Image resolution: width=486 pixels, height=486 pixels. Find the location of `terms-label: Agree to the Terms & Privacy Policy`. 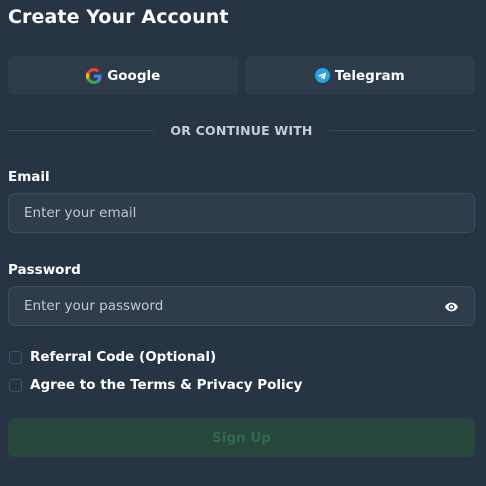

terms-label: Agree to the Terms & Privacy Policy is located at coordinates (166, 385).